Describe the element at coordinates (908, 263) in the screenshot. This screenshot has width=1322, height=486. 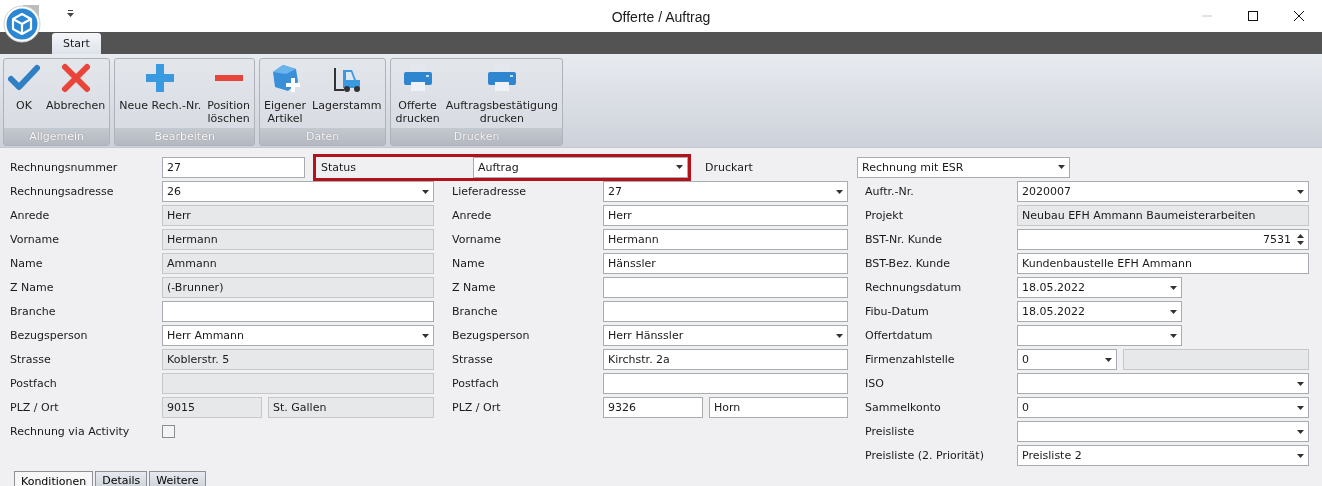
I see `field-label: BST-Bez. Kunde` at that location.